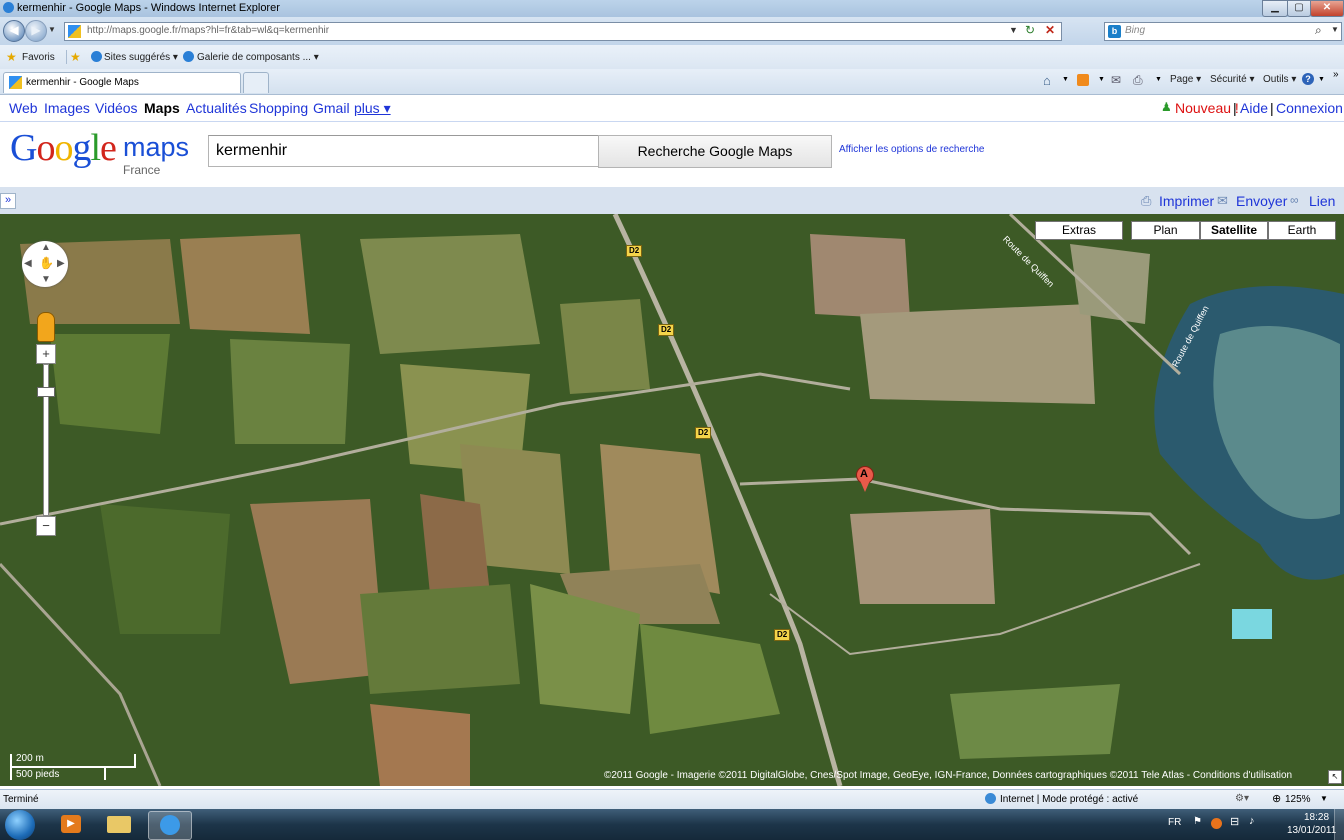 Image resolution: width=1344 pixels, height=840 pixels. I want to click on road-label-d2: D2, so click(634, 251).